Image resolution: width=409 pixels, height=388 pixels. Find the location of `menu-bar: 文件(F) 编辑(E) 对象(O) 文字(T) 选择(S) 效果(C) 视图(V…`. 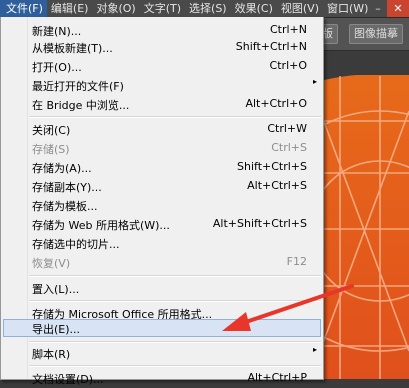

menu-bar: 文件(F) 编辑(E) 对象(O) 文字(T) 选择(S) 效果(C) 视图(V… is located at coordinates (204, 9).